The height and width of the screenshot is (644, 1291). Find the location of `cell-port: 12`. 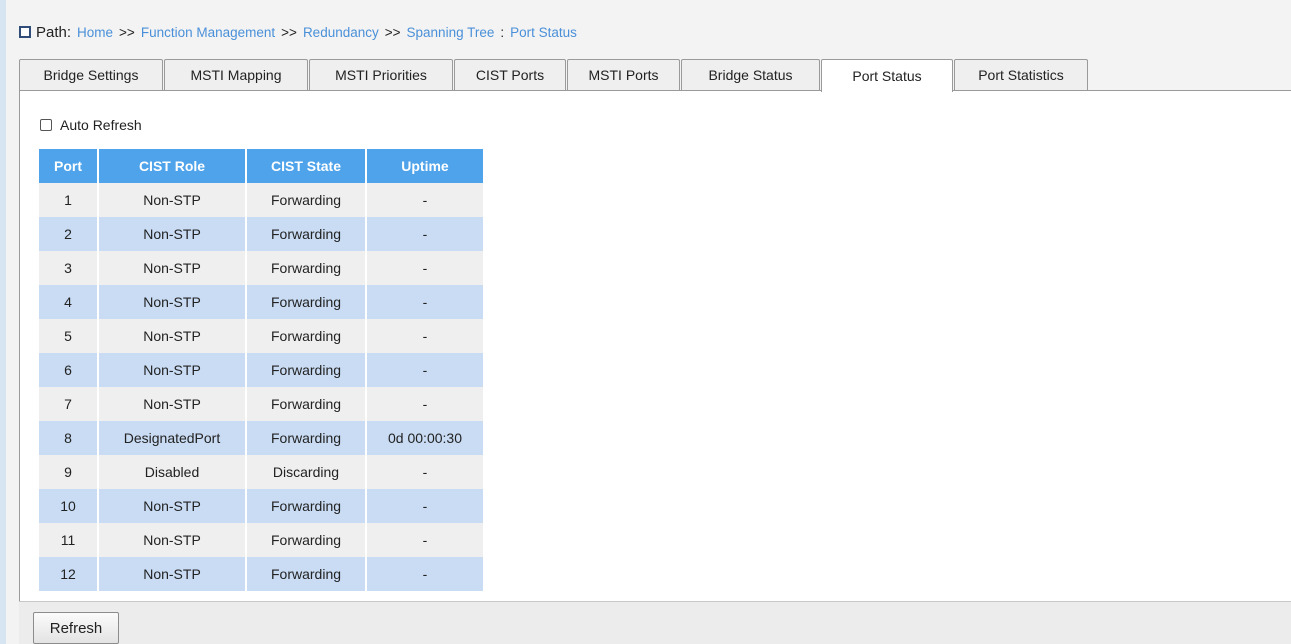

cell-port: 12 is located at coordinates (69, 574).